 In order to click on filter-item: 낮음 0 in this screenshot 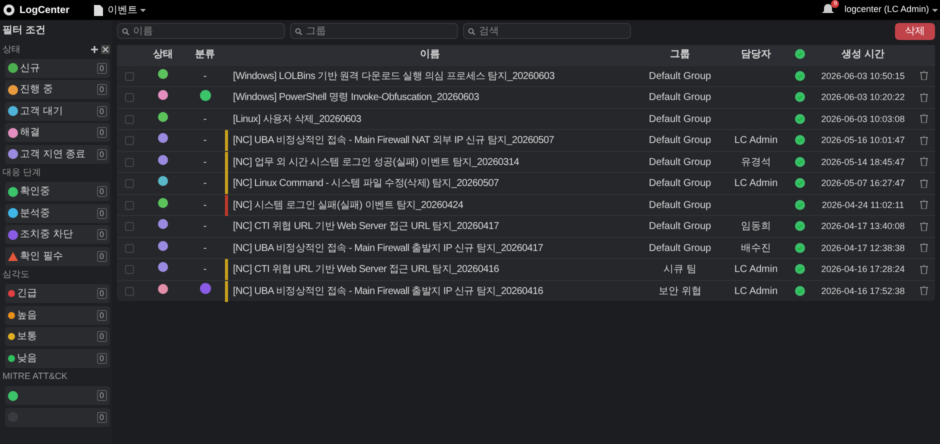, I will do `click(57, 358)`.